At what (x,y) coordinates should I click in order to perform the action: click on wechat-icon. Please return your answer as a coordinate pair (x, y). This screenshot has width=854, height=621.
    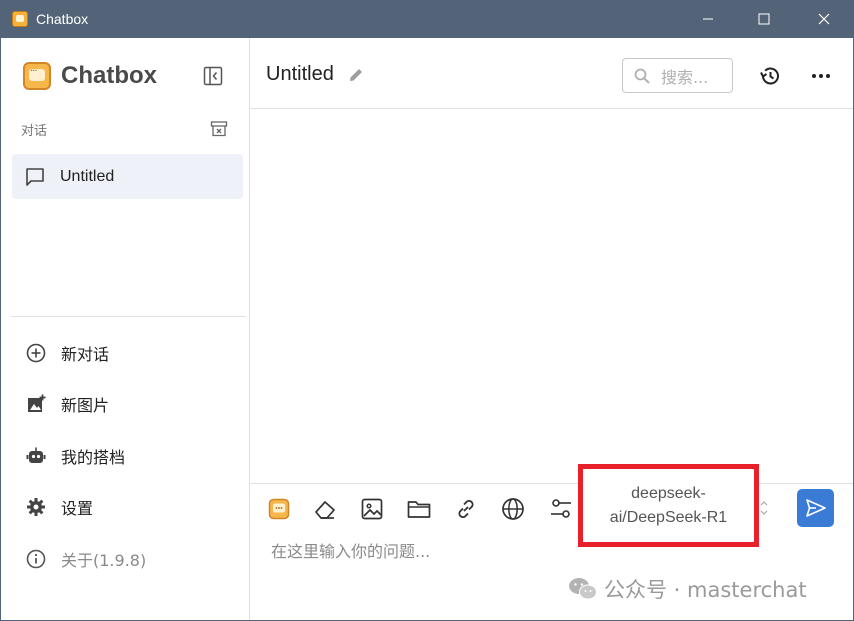
    Looking at the image, I should click on (583, 589).